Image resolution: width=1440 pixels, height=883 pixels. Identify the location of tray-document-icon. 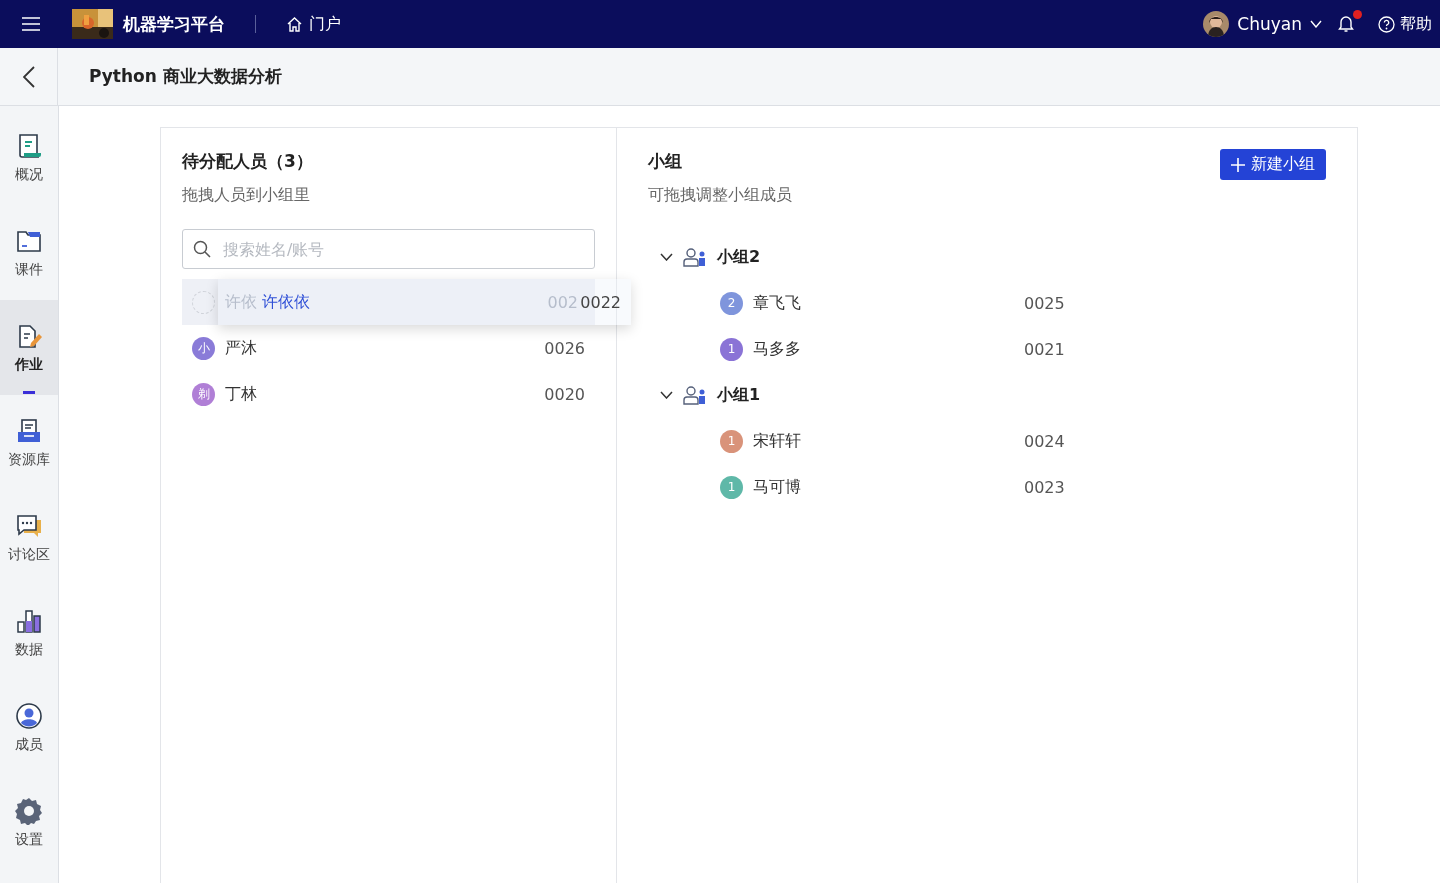
(29, 430).